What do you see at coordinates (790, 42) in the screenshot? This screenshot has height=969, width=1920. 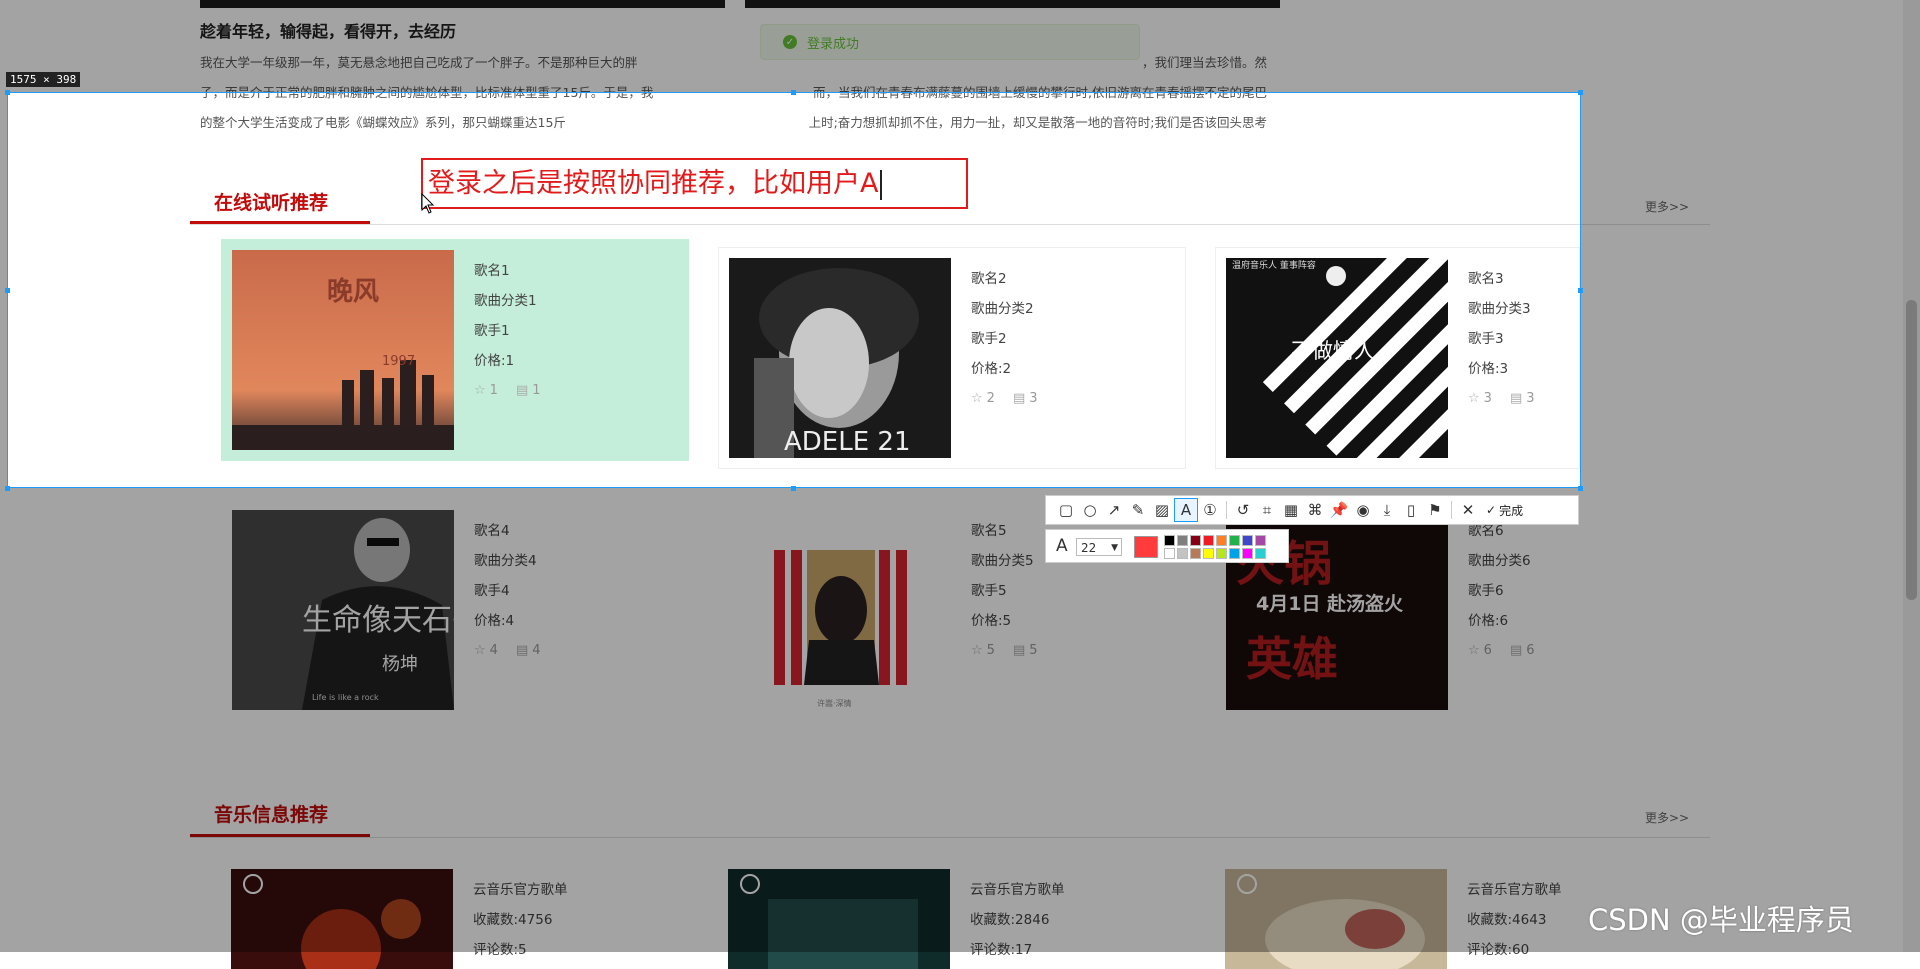 I see `success-check-icon: ✓` at bounding box center [790, 42].